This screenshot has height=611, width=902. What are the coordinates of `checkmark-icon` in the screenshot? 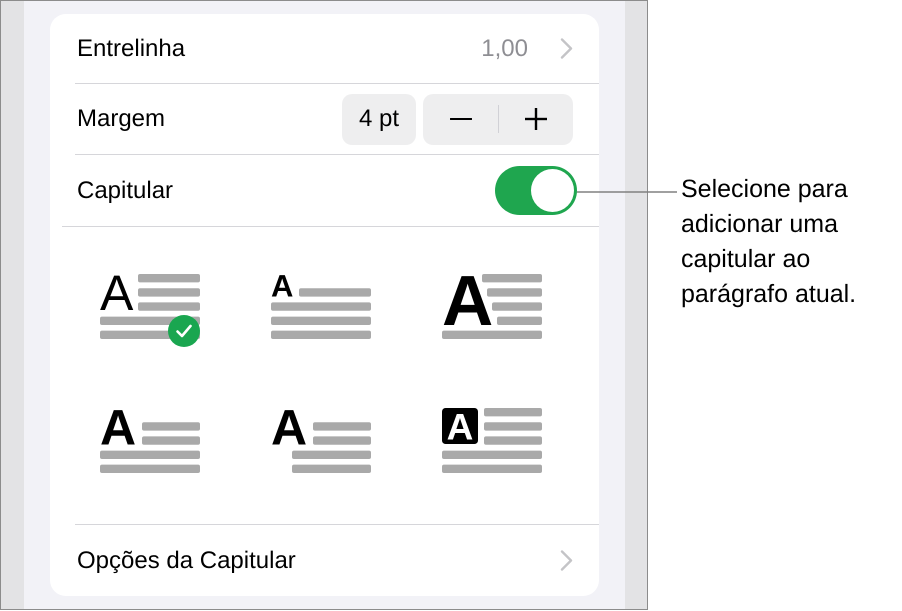 It's located at (184, 331).